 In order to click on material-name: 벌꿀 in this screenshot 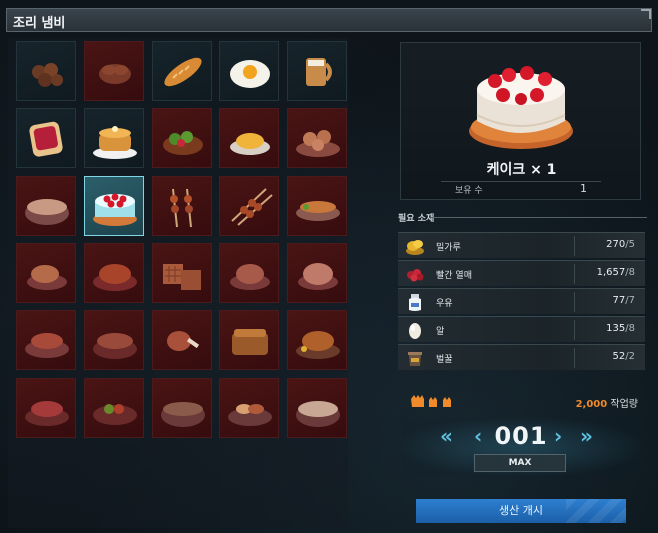, I will do `click(444, 360)`.